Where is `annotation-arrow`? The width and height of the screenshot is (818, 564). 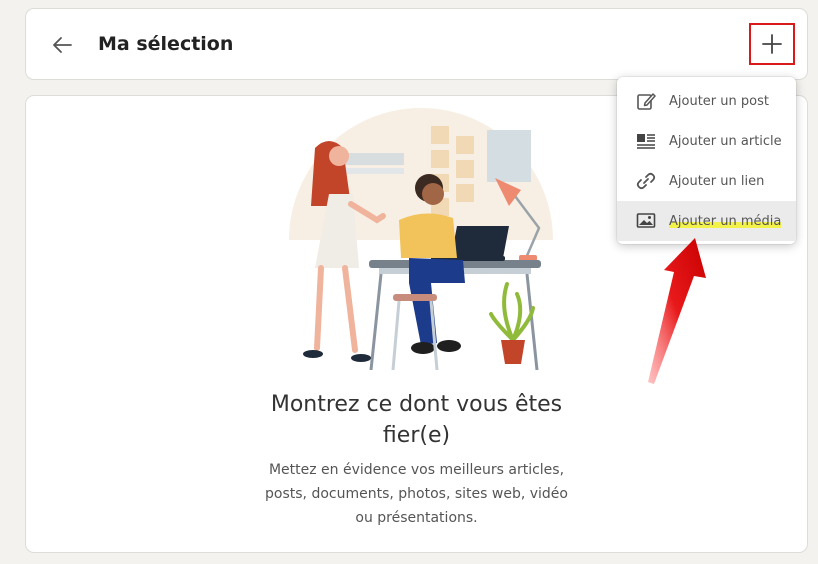 annotation-arrow is located at coordinates (677, 311).